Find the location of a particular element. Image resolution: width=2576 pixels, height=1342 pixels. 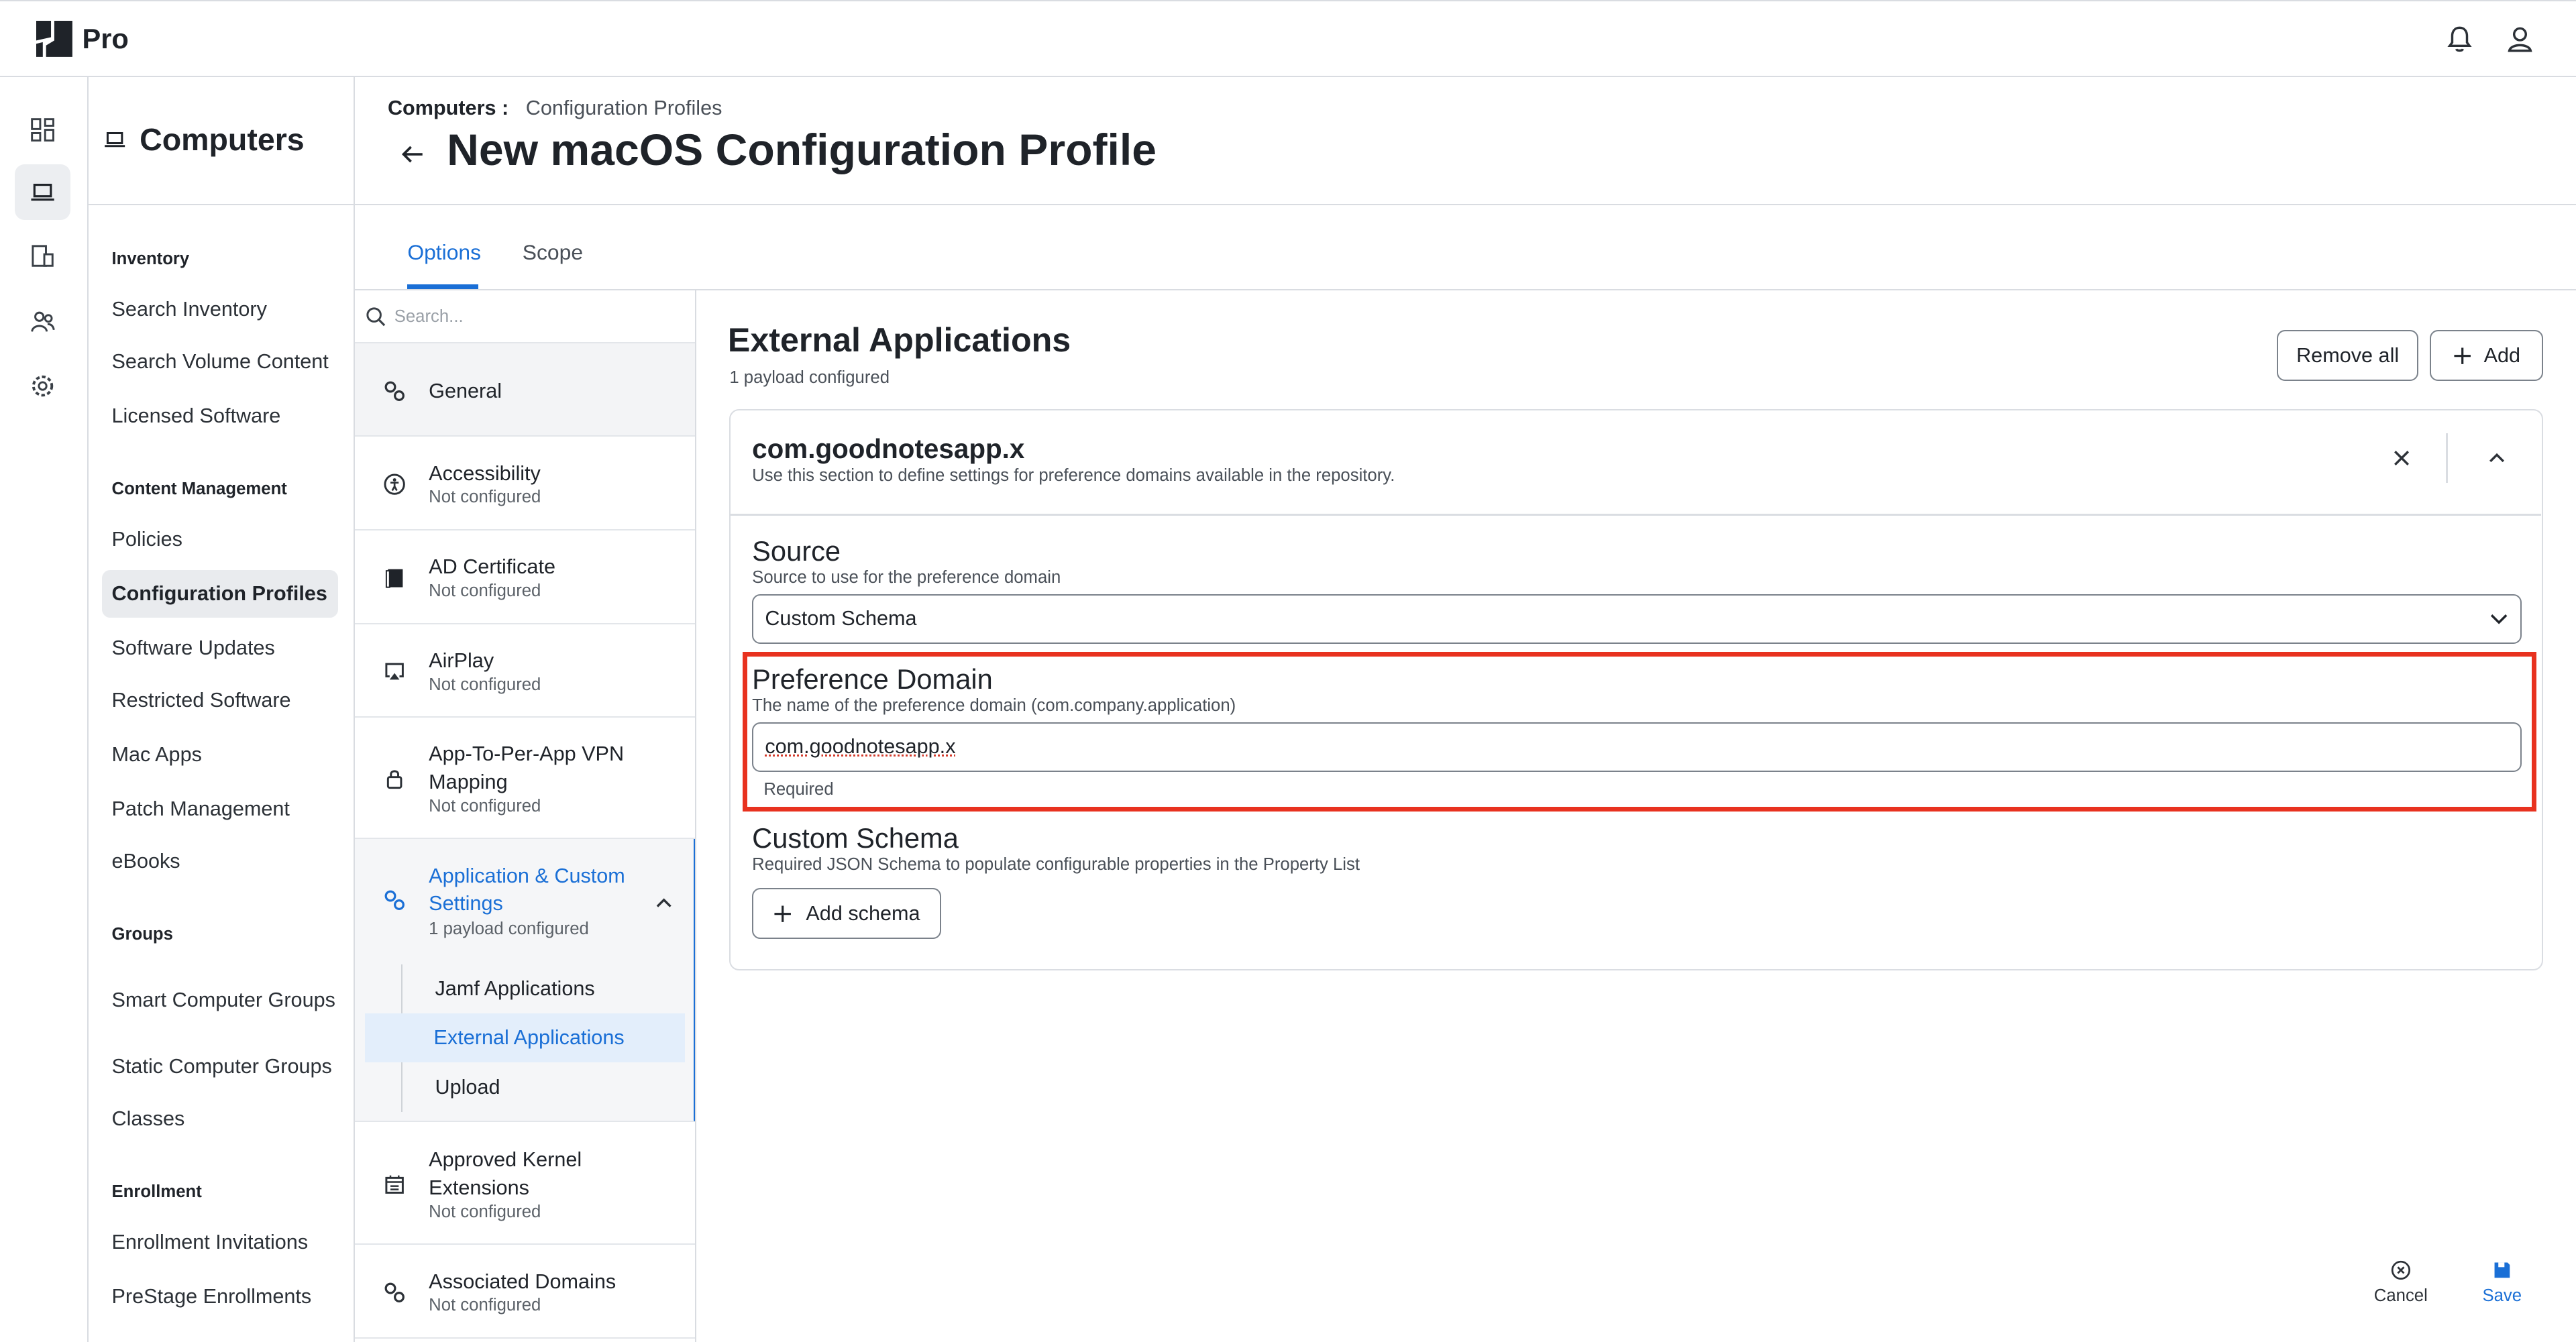

payload-name: App-To-Per-App VPN Mapping is located at coordinates (527, 768).